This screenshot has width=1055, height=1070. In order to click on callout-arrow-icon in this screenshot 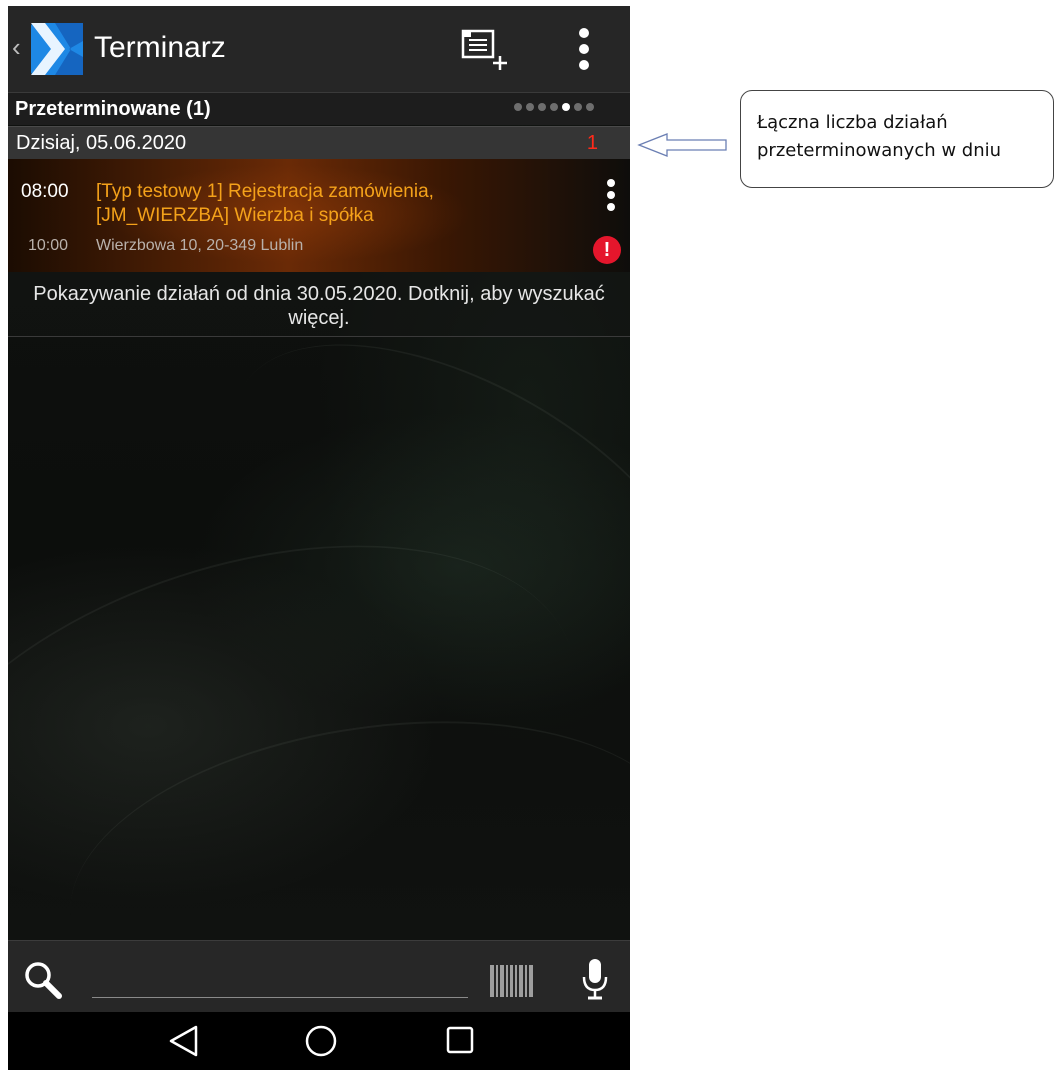, I will do `click(682, 145)`.